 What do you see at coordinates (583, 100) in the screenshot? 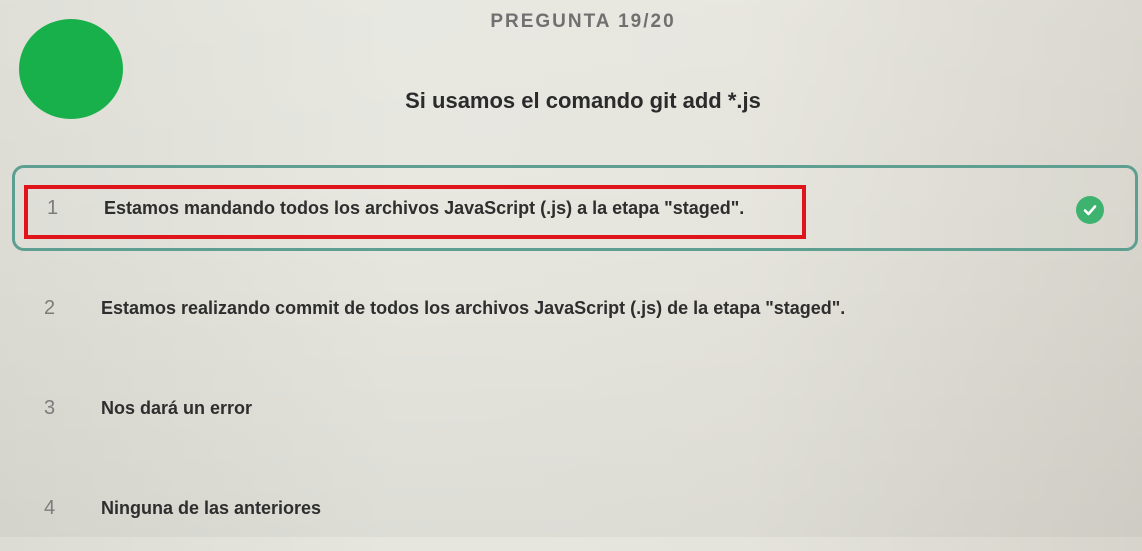
I see `question-title: Si usamos el comando git add *.js` at bounding box center [583, 100].